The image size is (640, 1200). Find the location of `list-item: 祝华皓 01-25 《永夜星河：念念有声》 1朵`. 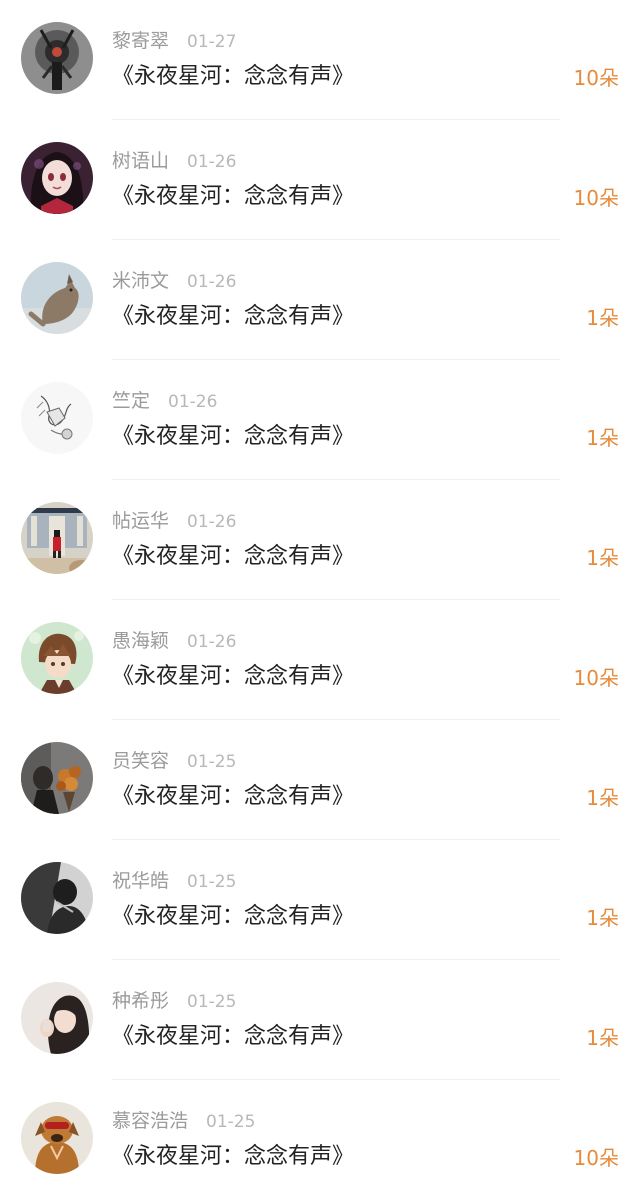

list-item: 祝华皓 01-25 《永夜星河：念念有声》 1朵 is located at coordinates (320, 900).